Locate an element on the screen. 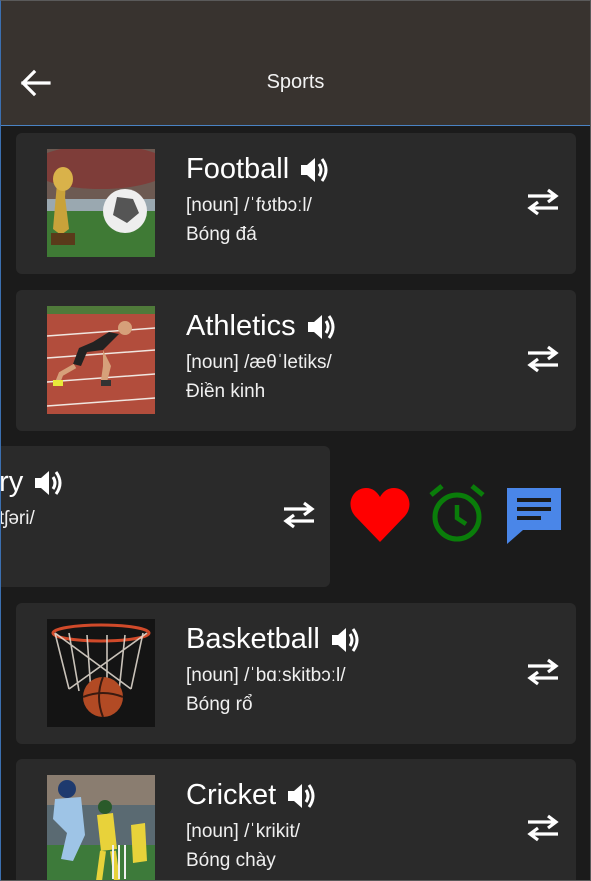 Image resolution: width=591 pixels, height=881 pixels. phonetic-text: [noun] /æθˈletiks/ is located at coordinates (259, 362).